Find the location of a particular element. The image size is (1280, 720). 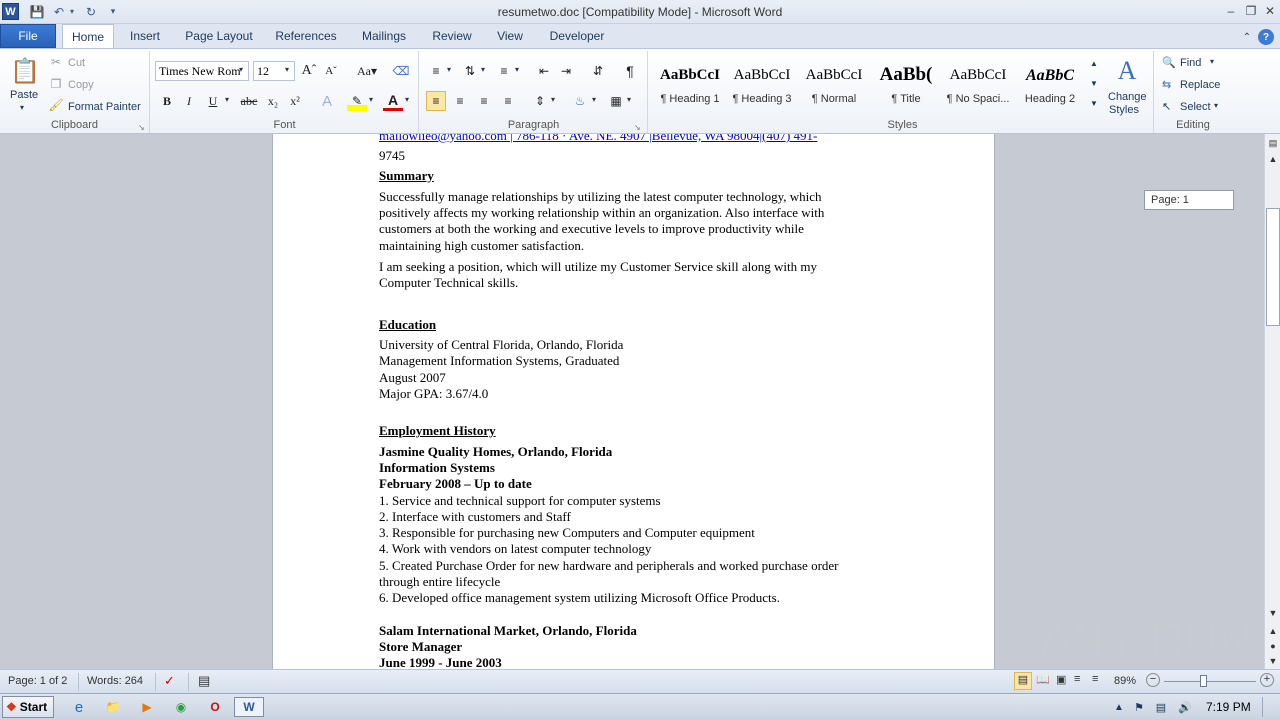

multilevel-dropdown-icon: ▾ is located at coordinates (517, 69).